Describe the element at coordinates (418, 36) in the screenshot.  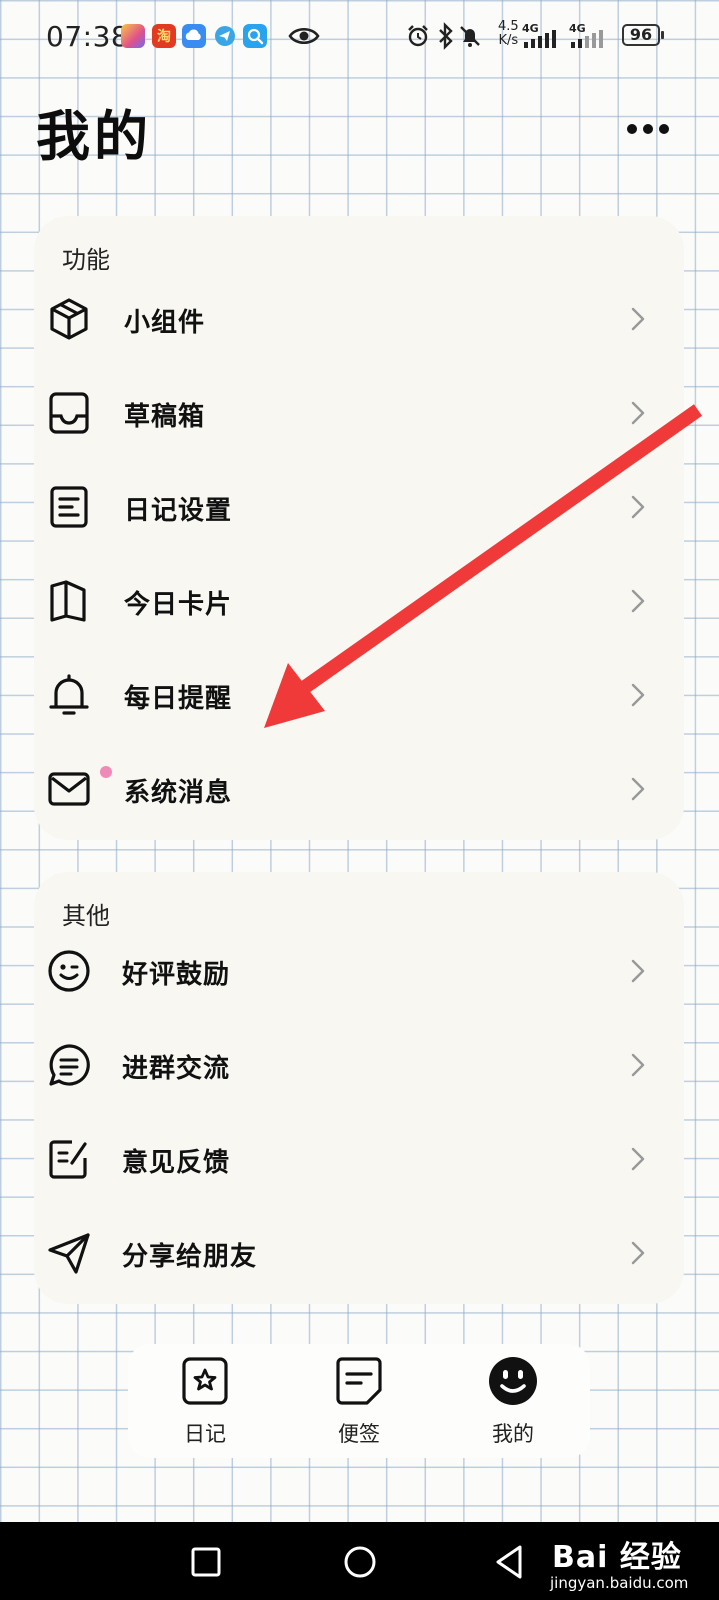
I see `alarm-icon` at that location.